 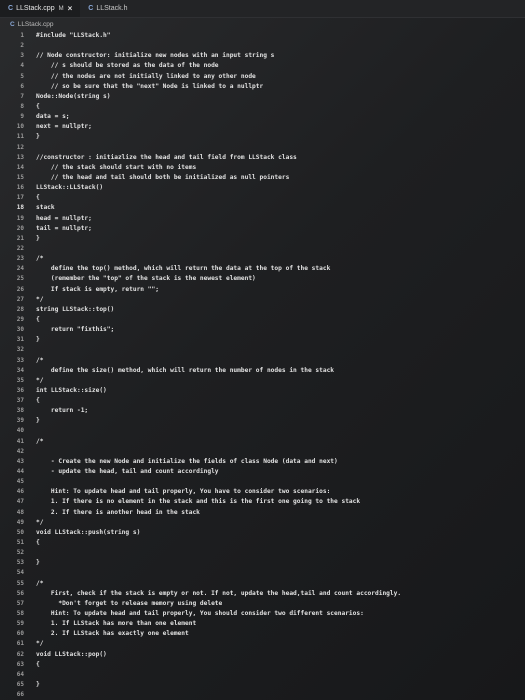 What do you see at coordinates (262, 97) in the screenshot?
I see `code-line: 7 Node::Node(string s)` at bounding box center [262, 97].